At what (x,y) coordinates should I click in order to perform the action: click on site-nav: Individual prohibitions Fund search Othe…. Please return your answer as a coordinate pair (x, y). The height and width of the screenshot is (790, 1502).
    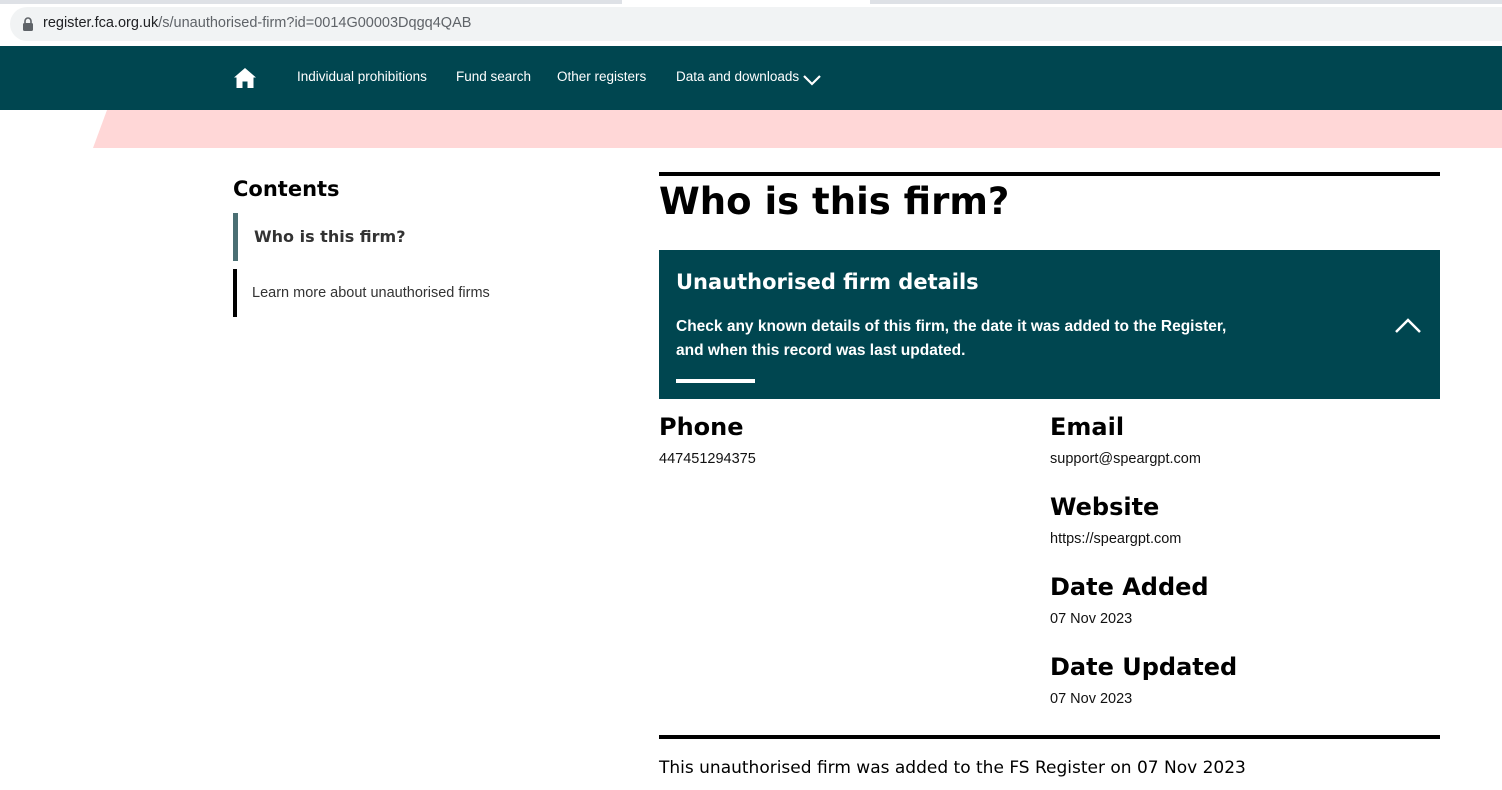
    Looking at the image, I should click on (751, 78).